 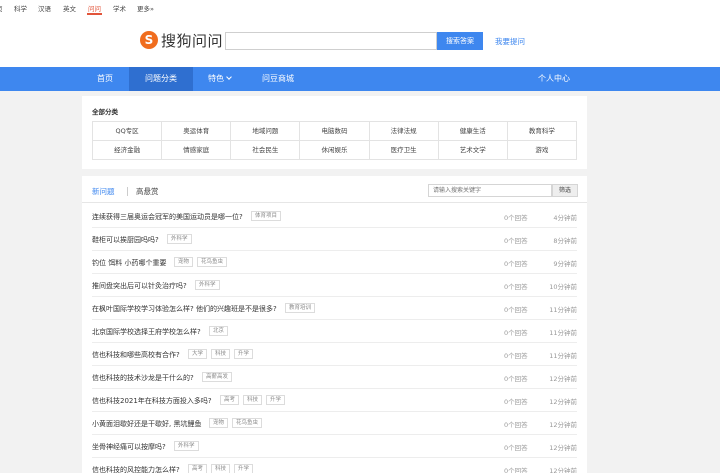 What do you see at coordinates (146, 332) in the screenshot?
I see `question-title-link: 北京国际学校选择王府学校怎么样?` at bounding box center [146, 332].